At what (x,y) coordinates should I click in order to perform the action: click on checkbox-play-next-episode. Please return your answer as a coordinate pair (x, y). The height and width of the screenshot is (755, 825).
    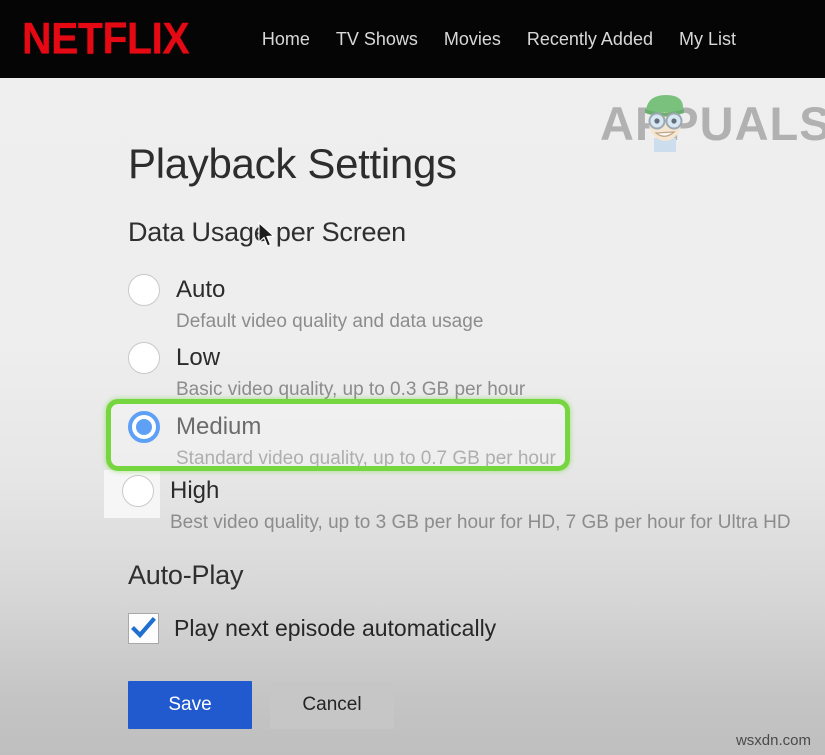
    Looking at the image, I should click on (143, 628).